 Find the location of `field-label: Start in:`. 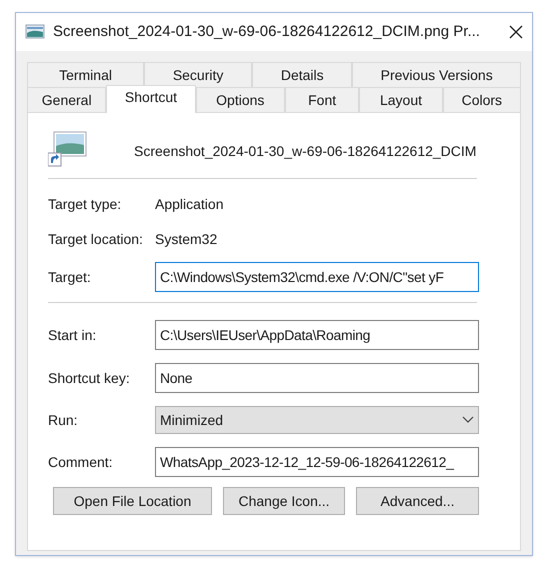

field-label: Start in: is located at coordinates (73, 335).